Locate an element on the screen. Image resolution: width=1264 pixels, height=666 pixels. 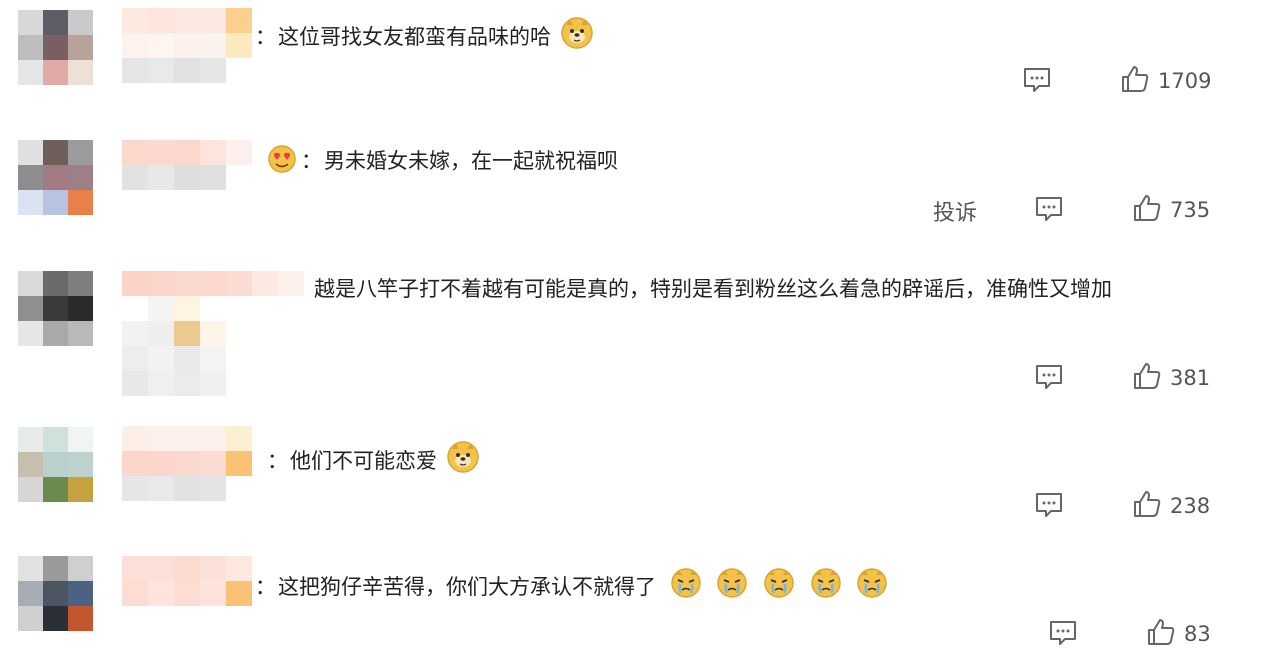
like-button: 735 is located at coordinates (1171, 210).